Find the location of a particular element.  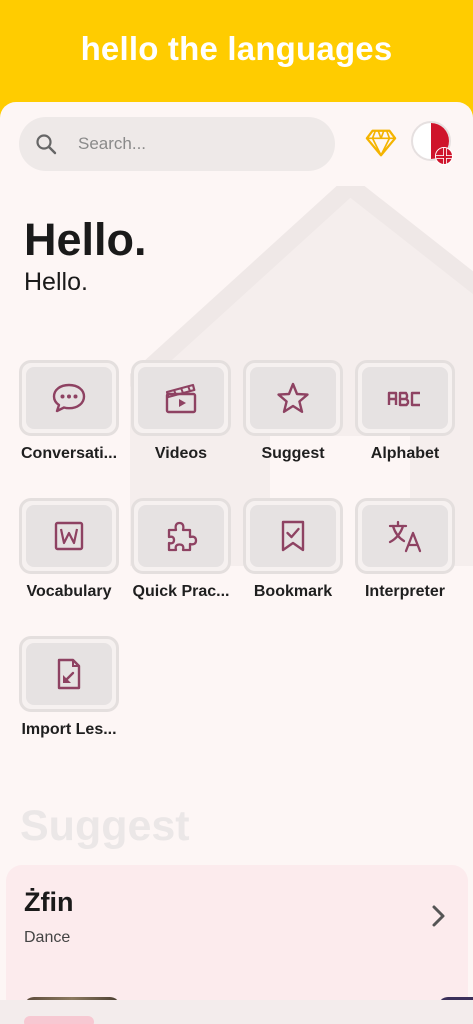

translate-icon is located at coordinates (405, 536).